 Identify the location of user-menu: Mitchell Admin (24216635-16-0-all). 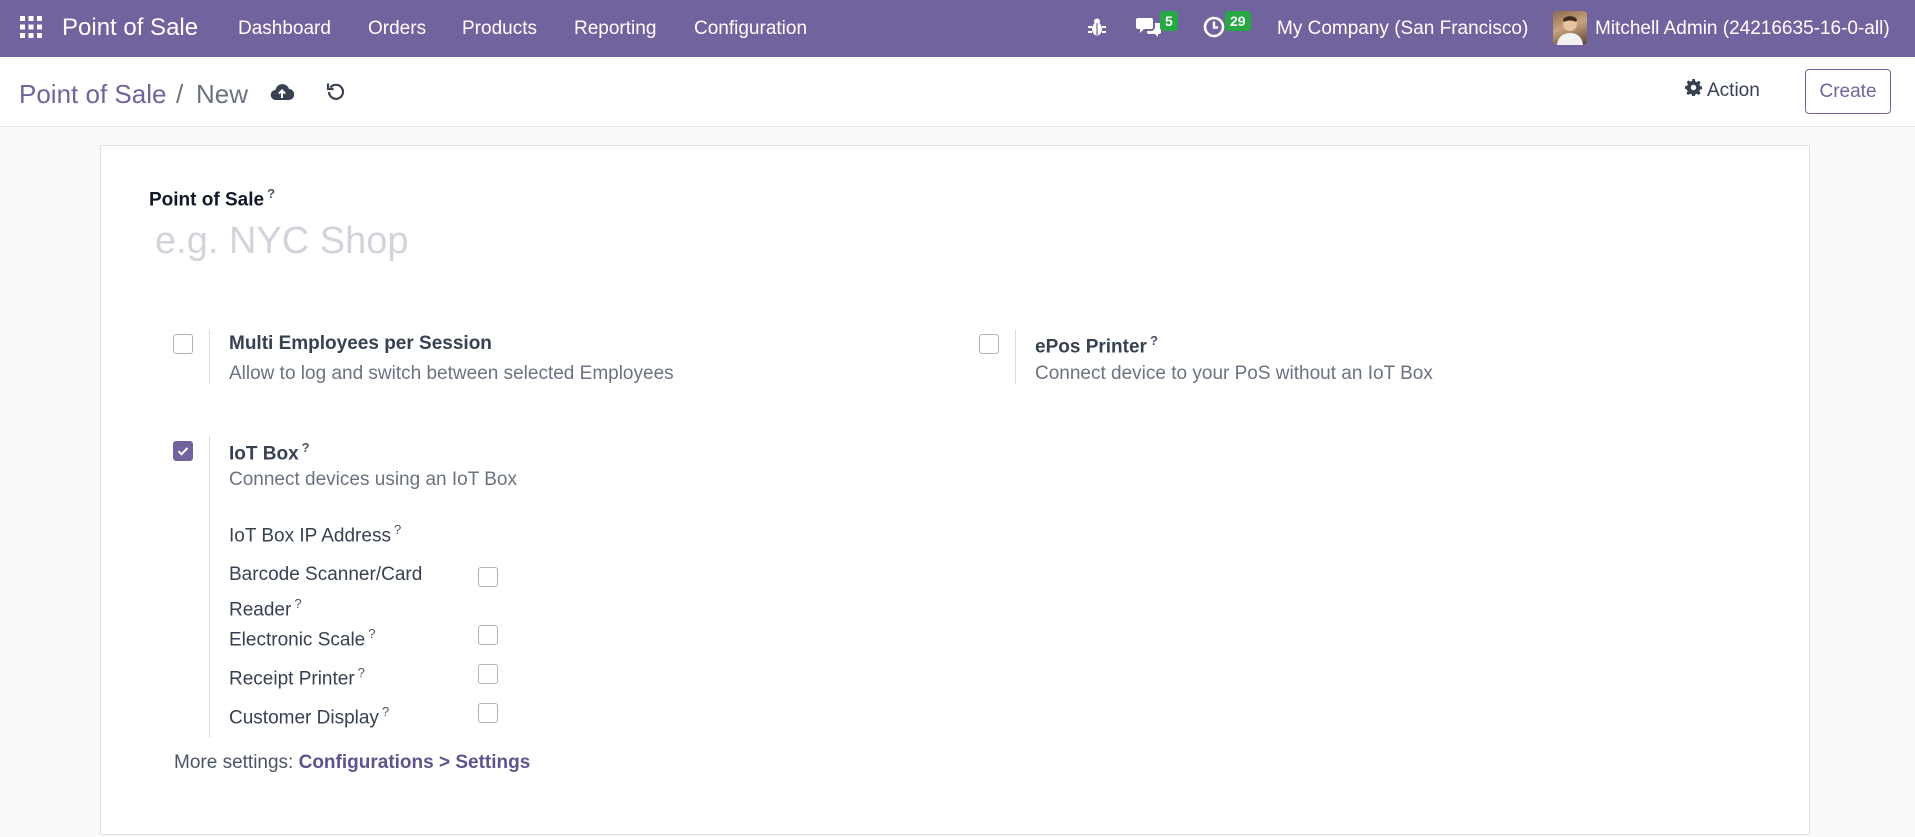
(1742, 29).